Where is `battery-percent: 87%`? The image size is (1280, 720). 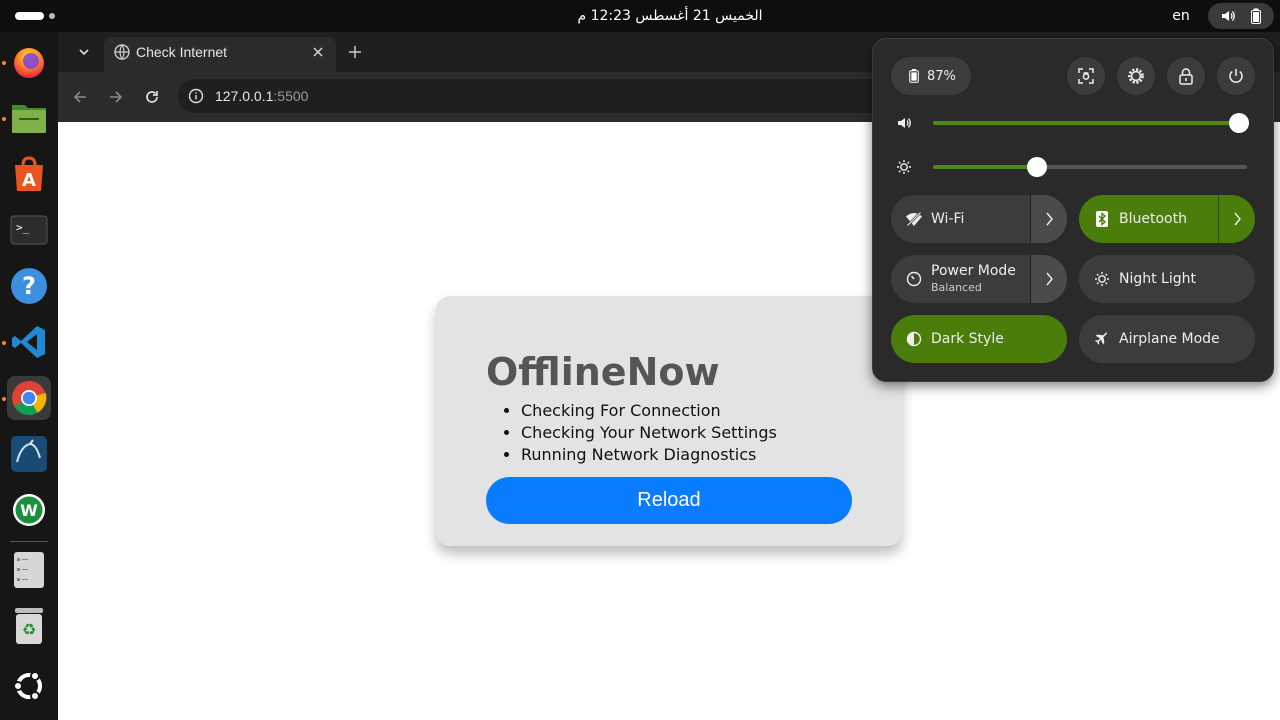
battery-percent: 87% is located at coordinates (941, 76).